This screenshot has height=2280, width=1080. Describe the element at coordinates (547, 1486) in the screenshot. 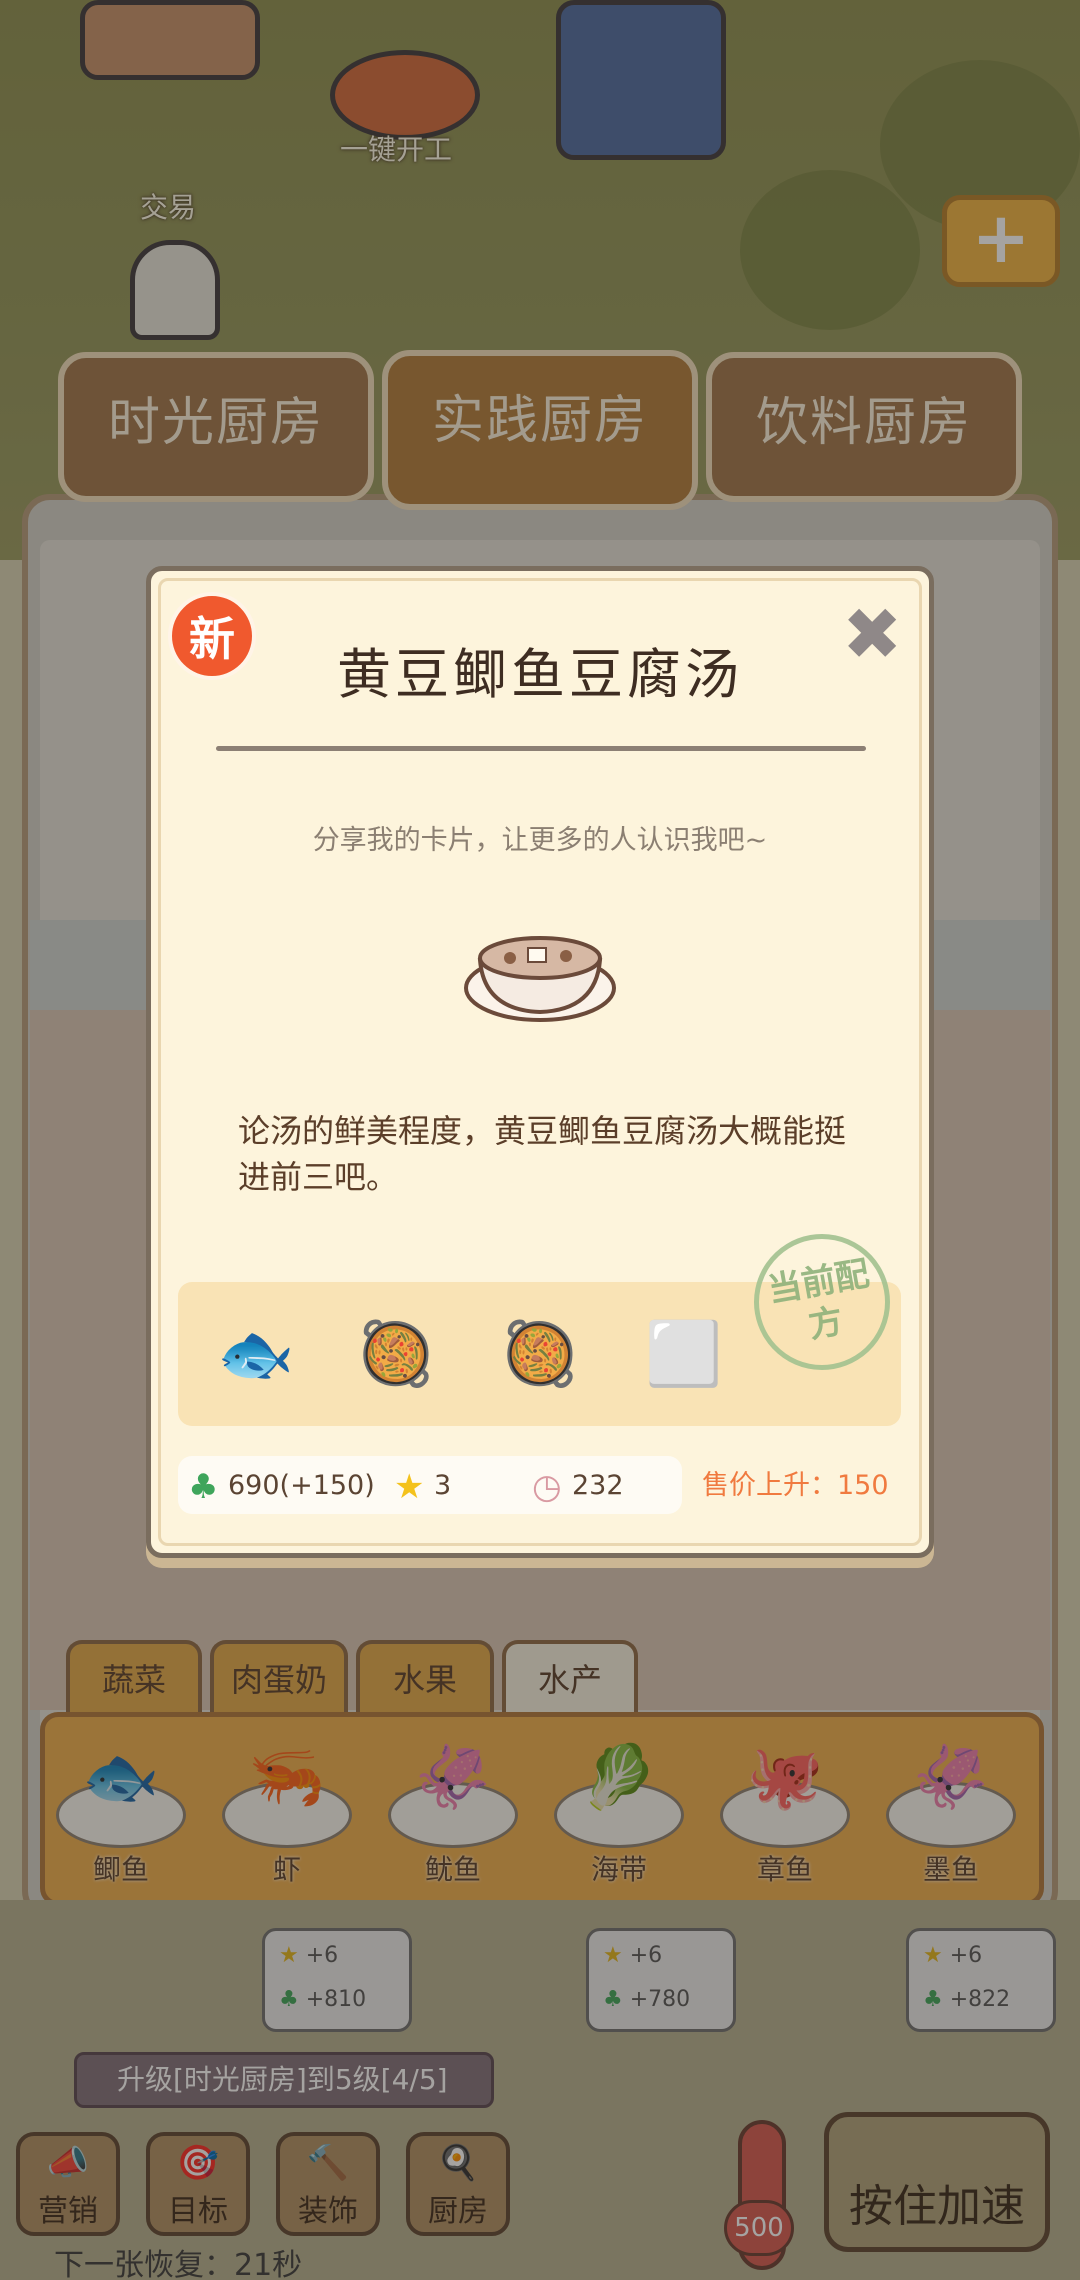

I see `clock-icon: ◷` at that location.